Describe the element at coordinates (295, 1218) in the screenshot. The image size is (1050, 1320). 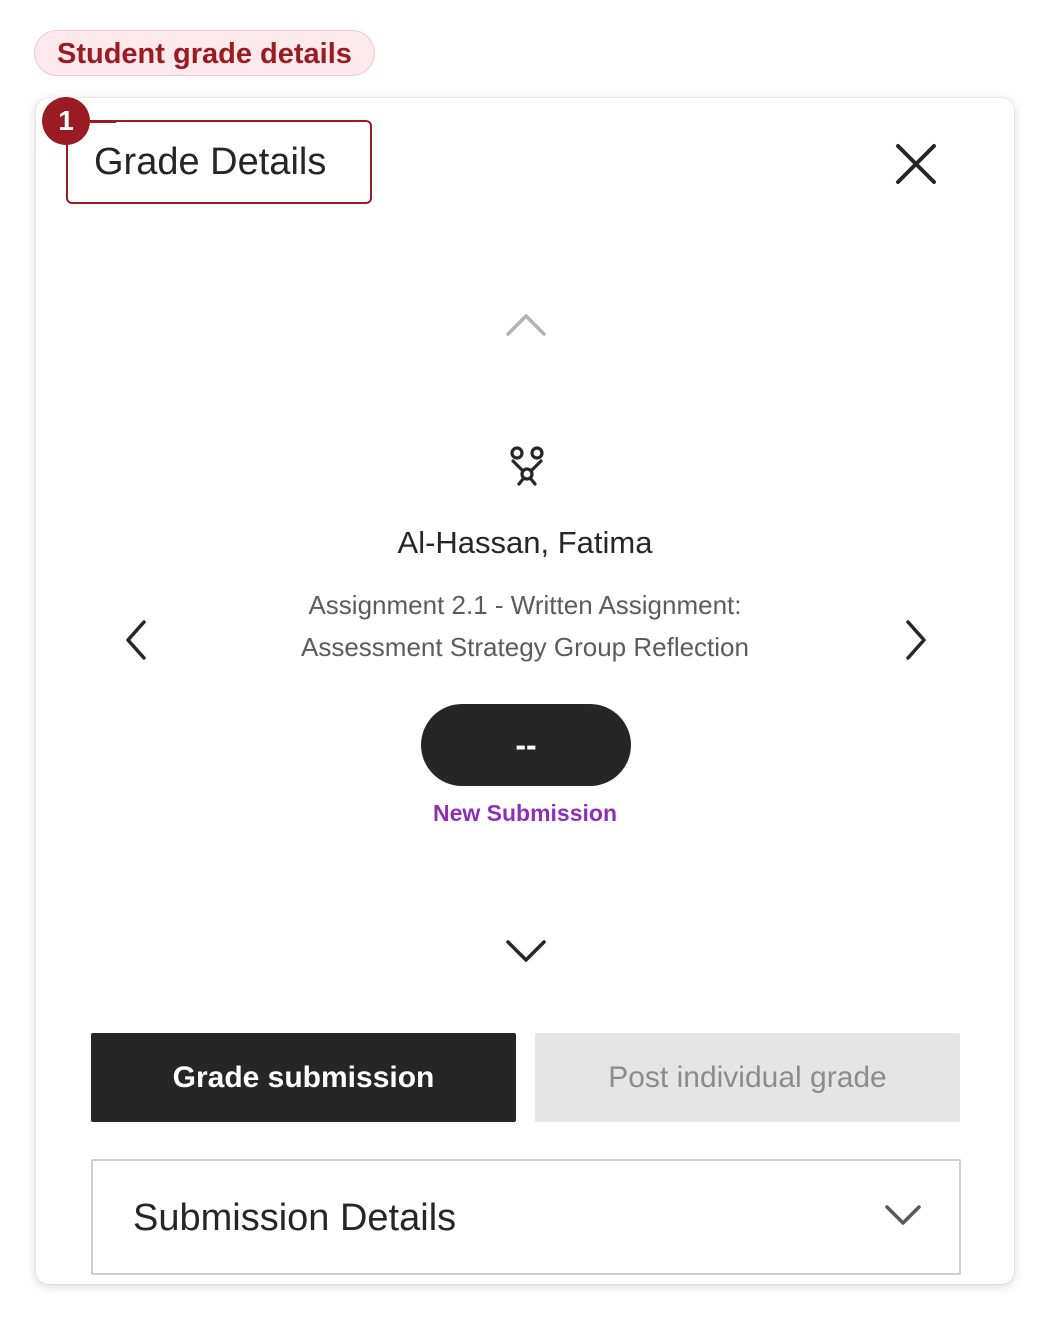
I see `submission-details-label: Submission Details` at that location.